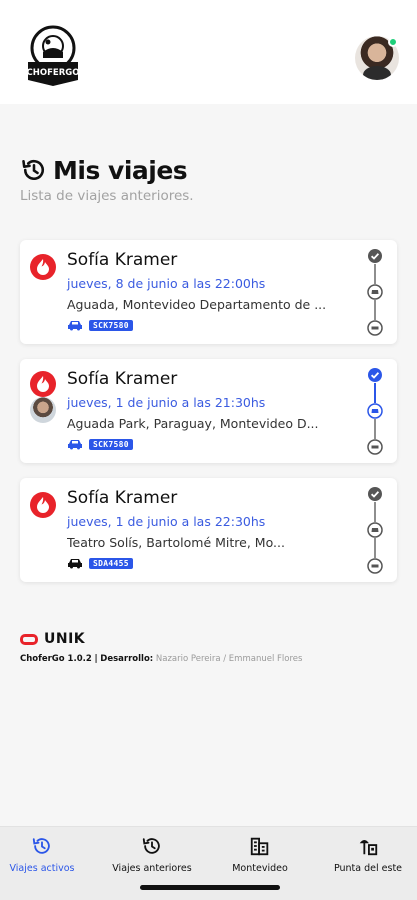 This screenshot has height=900, width=417. What do you see at coordinates (127, 659) in the screenshot?
I see `developers-label: Desarrollo:` at bounding box center [127, 659].